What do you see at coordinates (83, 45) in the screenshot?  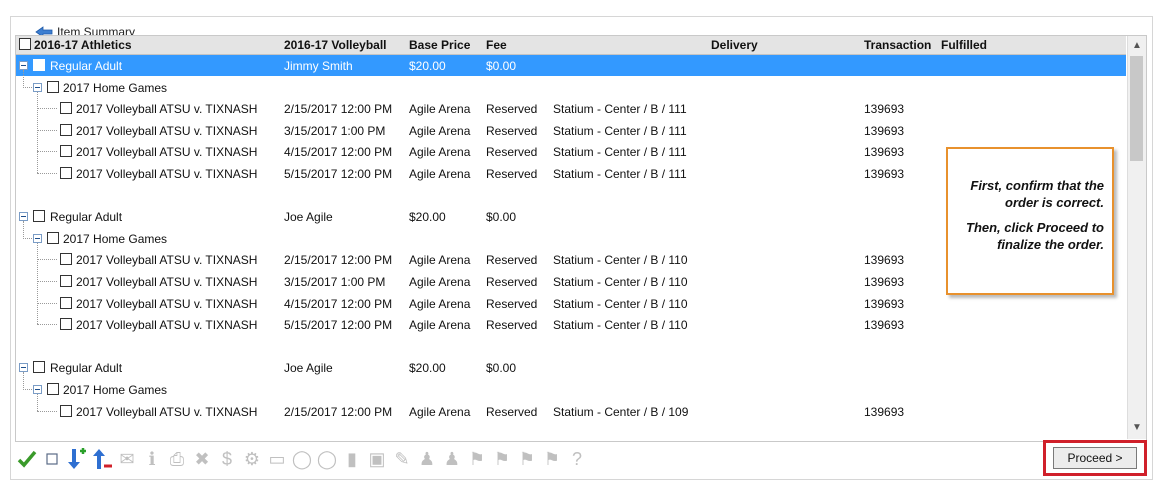 I see `col-event: 2016-17 Athletics` at bounding box center [83, 45].